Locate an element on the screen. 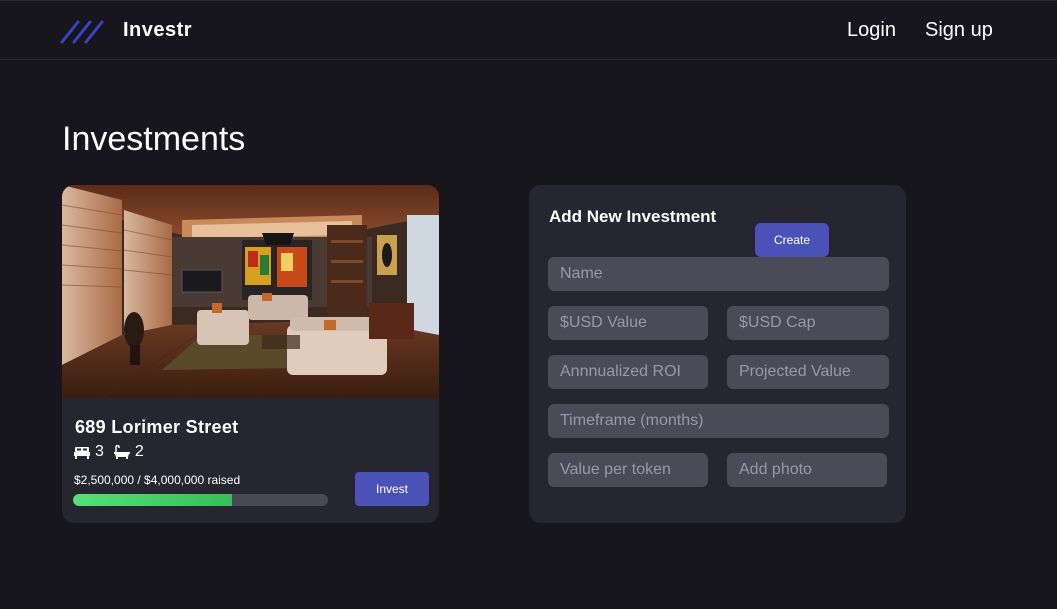 The image size is (1057, 609). usd-cap-field is located at coordinates (808, 323).